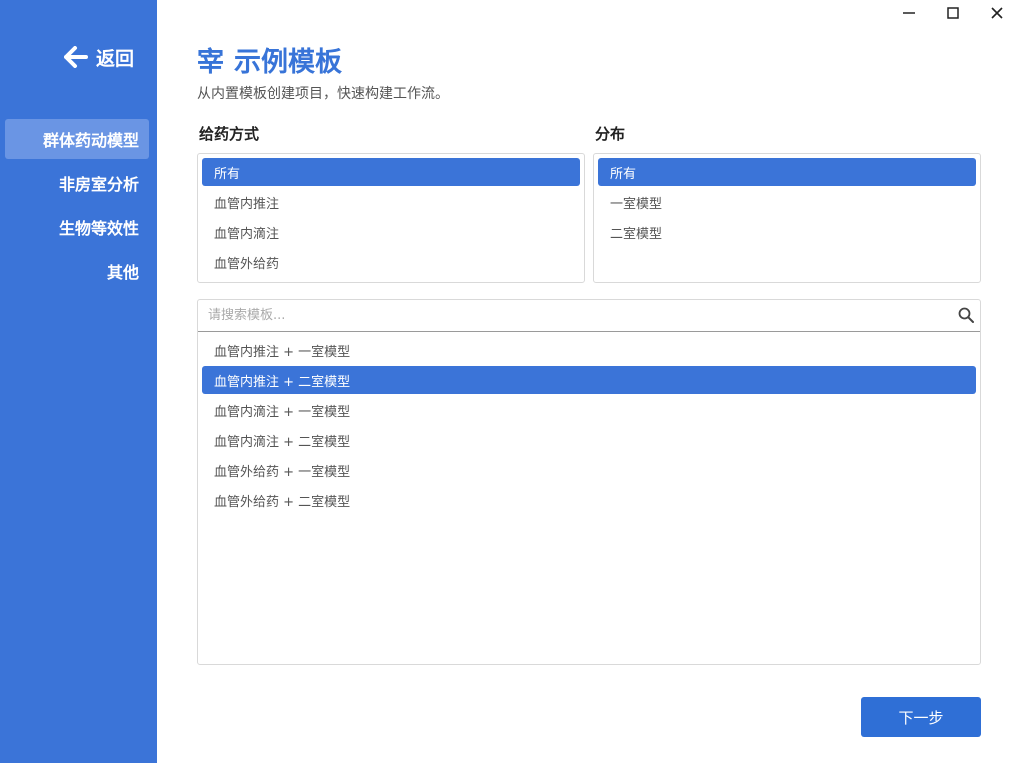 This screenshot has height=763, width=1020. I want to click on page-title: 宰 示例模板, so click(269, 59).